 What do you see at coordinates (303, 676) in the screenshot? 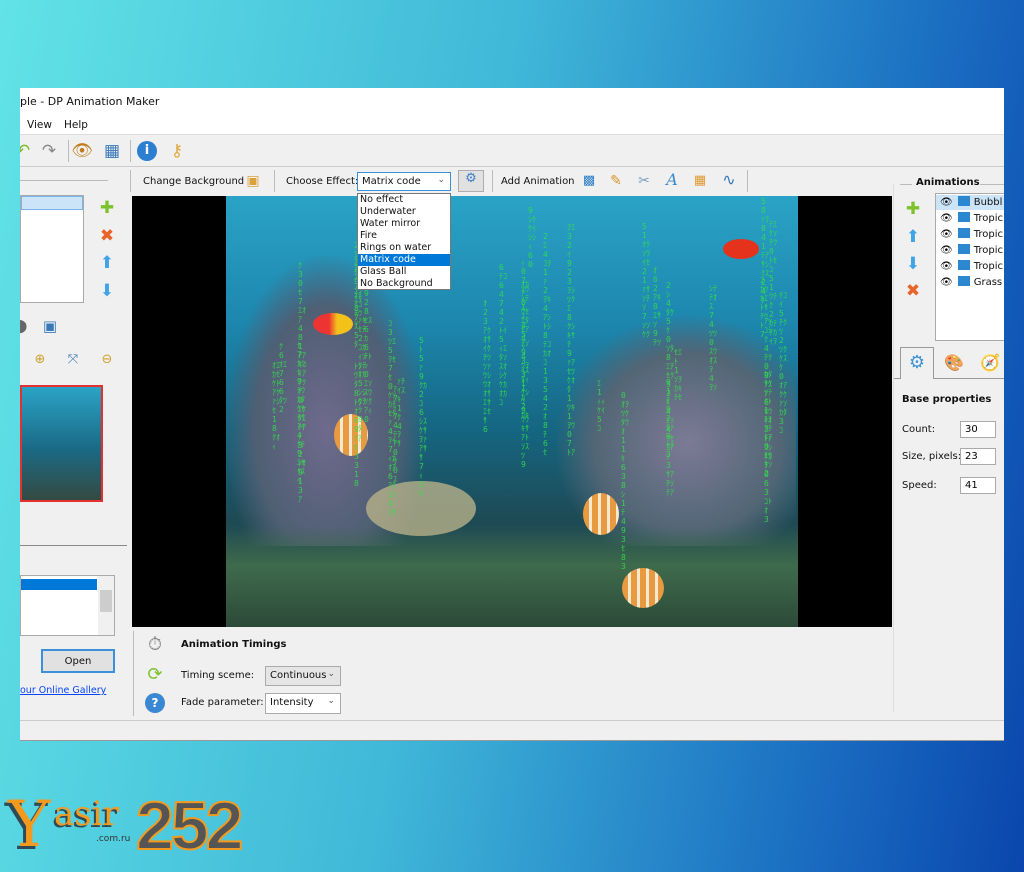
I see `timing-scheme-select: Continuous ⌄` at bounding box center [303, 676].